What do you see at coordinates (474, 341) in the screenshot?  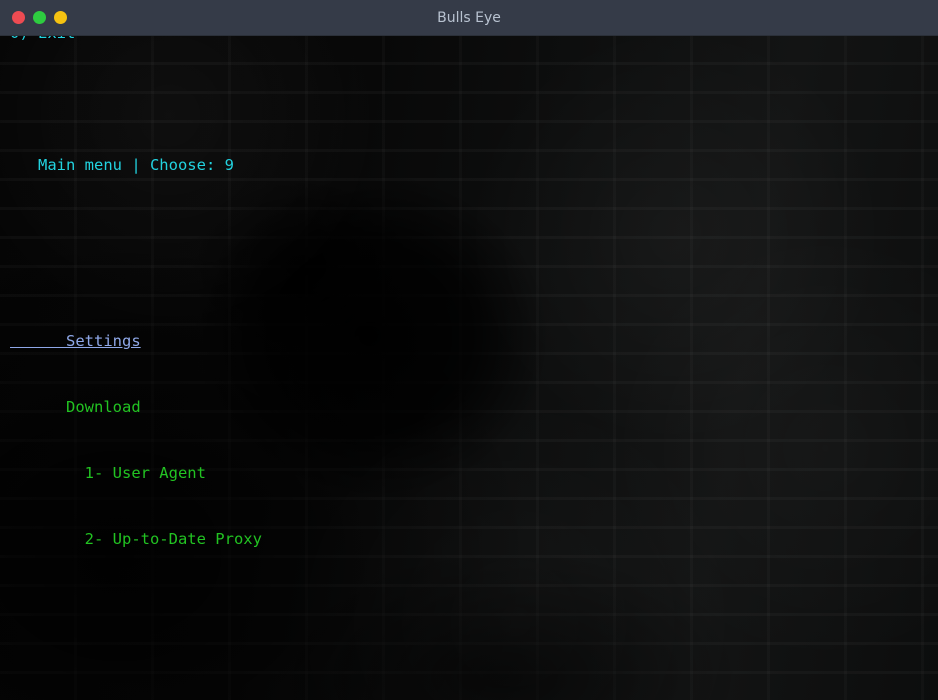 I see `settings-header-line: Settings` at bounding box center [474, 341].